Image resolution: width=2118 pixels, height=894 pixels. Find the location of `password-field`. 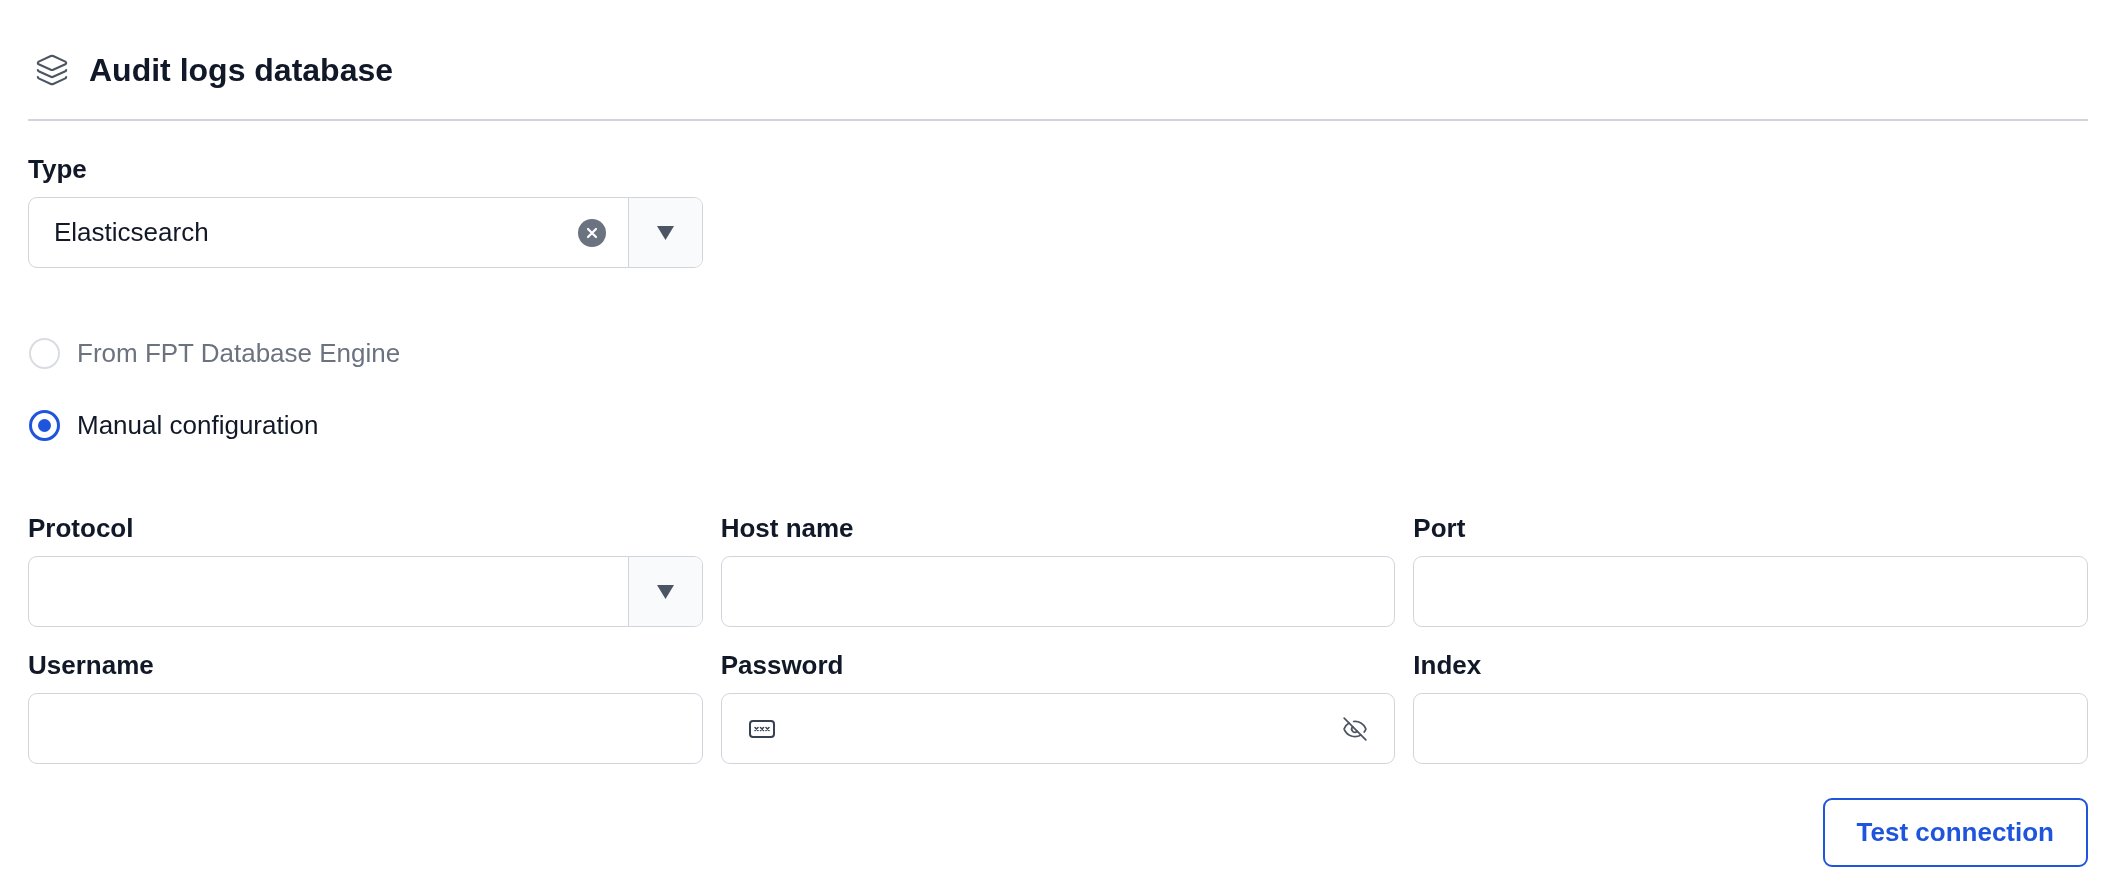

password-field is located at coordinates (1058, 728).